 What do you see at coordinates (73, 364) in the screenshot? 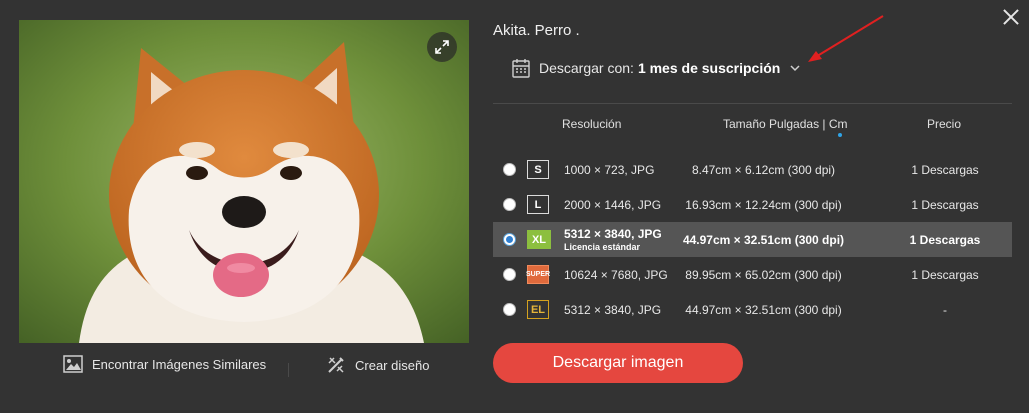
I see `image-icon` at bounding box center [73, 364].